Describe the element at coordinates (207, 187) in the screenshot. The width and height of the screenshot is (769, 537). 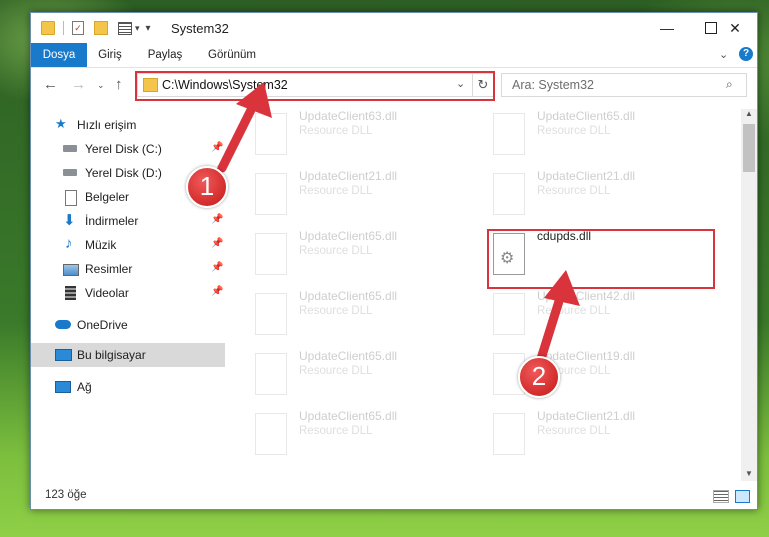
I see `step-1-badge: 1` at that location.